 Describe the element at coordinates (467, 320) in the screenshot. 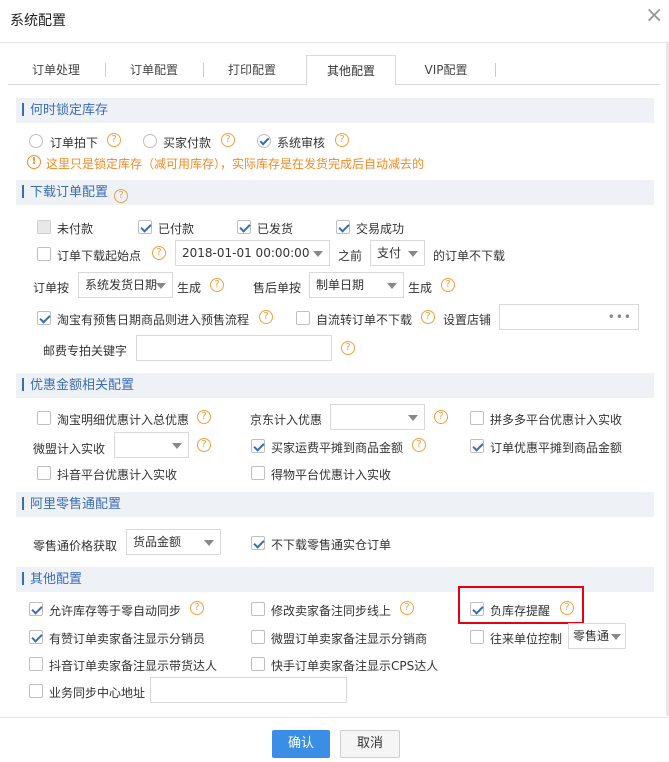

I see `set-shop-label: 设置店铺` at that location.